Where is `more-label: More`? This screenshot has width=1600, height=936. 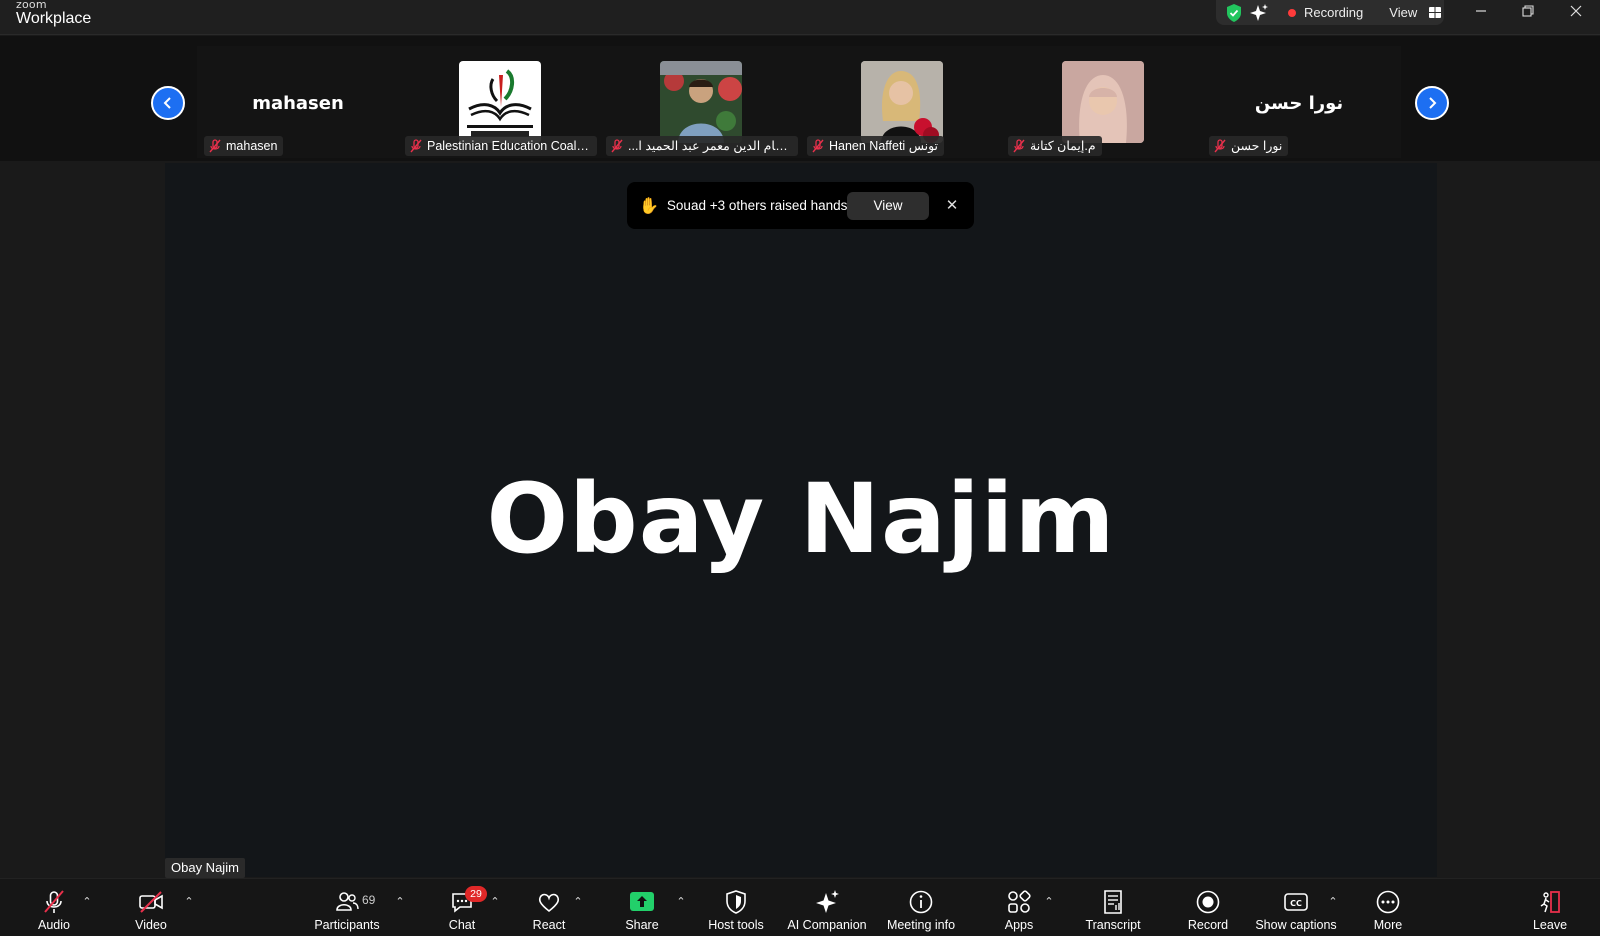 more-label: More is located at coordinates (1388, 925).